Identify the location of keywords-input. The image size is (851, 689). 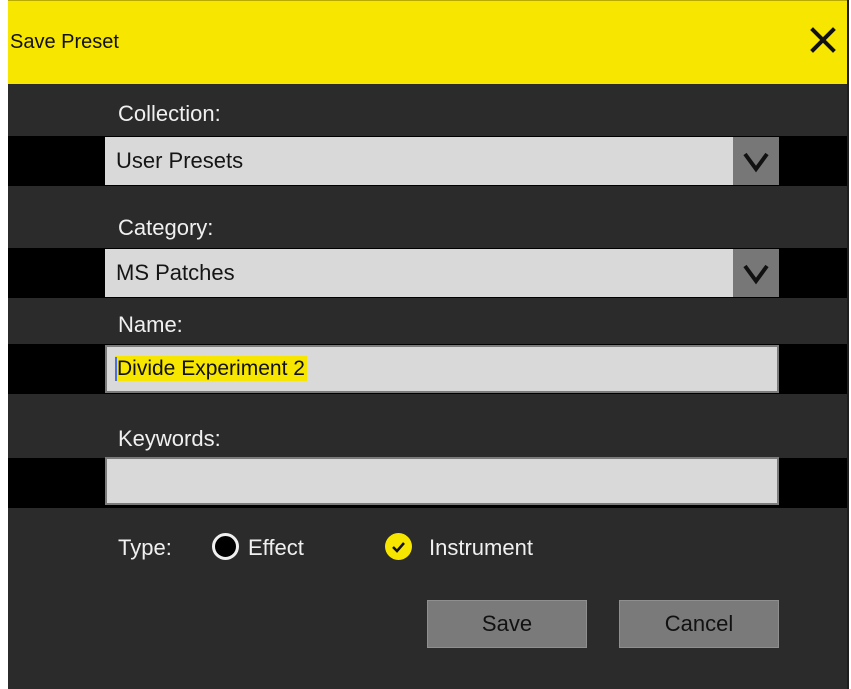
(442, 481).